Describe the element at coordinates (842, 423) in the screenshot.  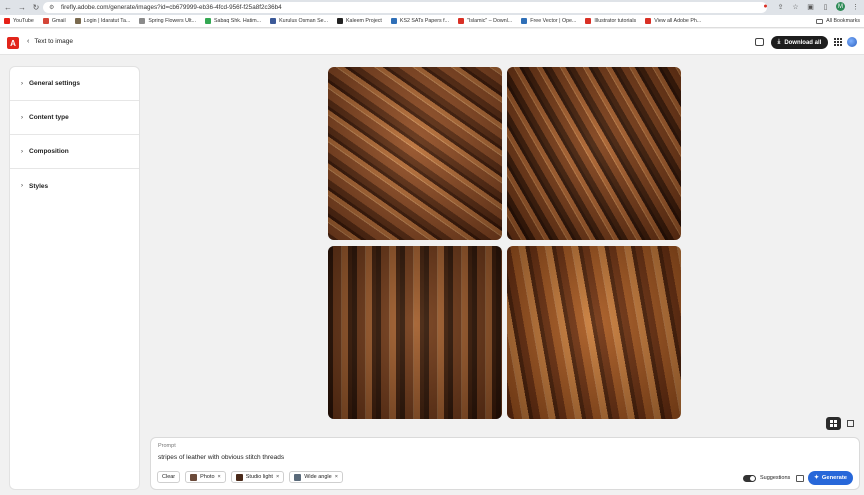
I see `view-toggle` at that location.